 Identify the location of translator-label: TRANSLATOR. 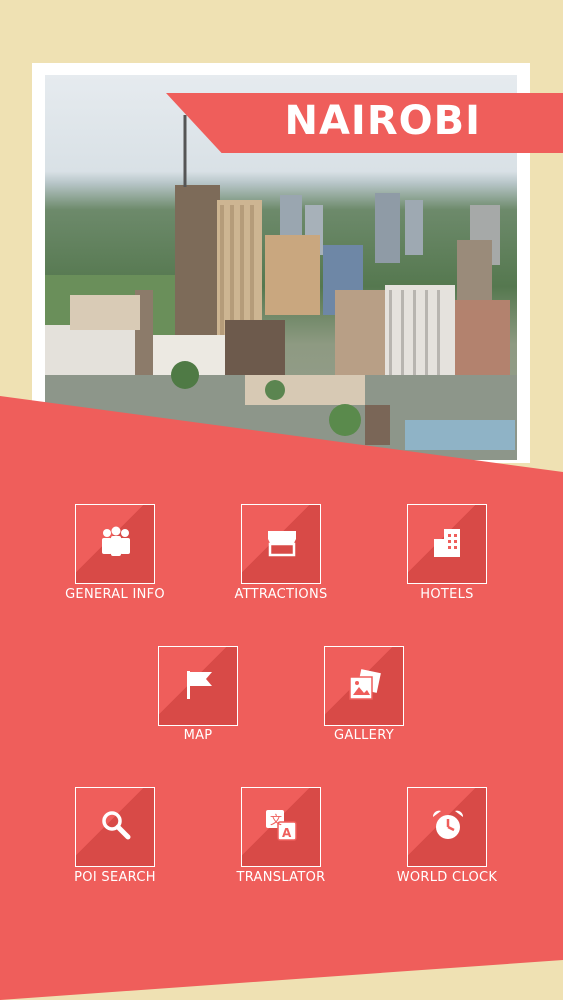
(281, 877).